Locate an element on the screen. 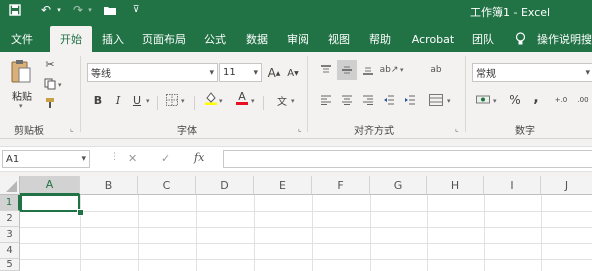  font-launcher-icon: ⌞ is located at coordinates (300, 128).